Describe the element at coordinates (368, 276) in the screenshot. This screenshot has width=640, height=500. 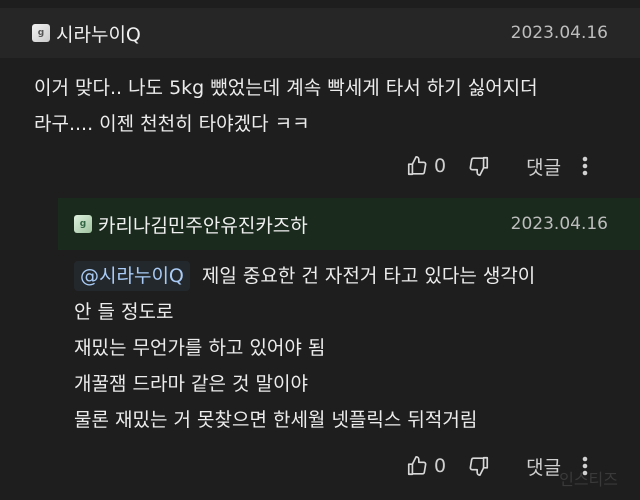
I see `comment-line-text: 제일 중요한 건 자전거 타고 있다는 생각이` at that location.